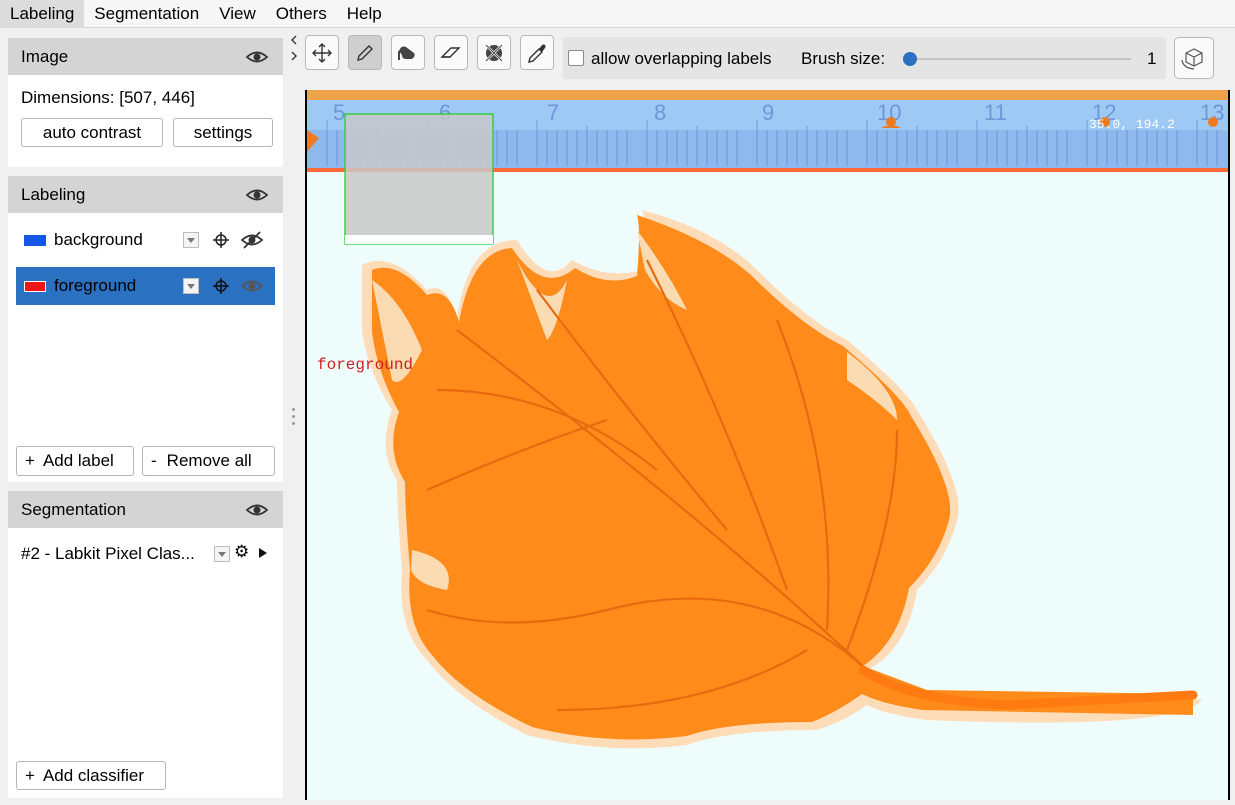 The width and height of the screenshot is (1235, 805). I want to click on menu-help: Help, so click(364, 14).